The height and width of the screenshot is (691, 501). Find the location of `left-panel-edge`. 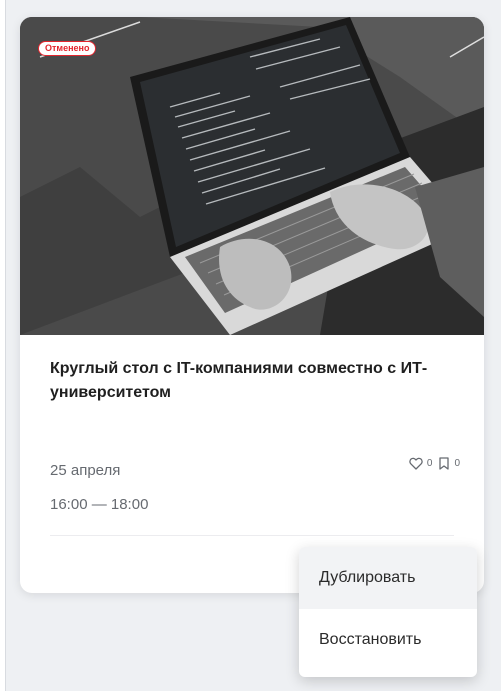

left-panel-edge is located at coordinates (3, 345).